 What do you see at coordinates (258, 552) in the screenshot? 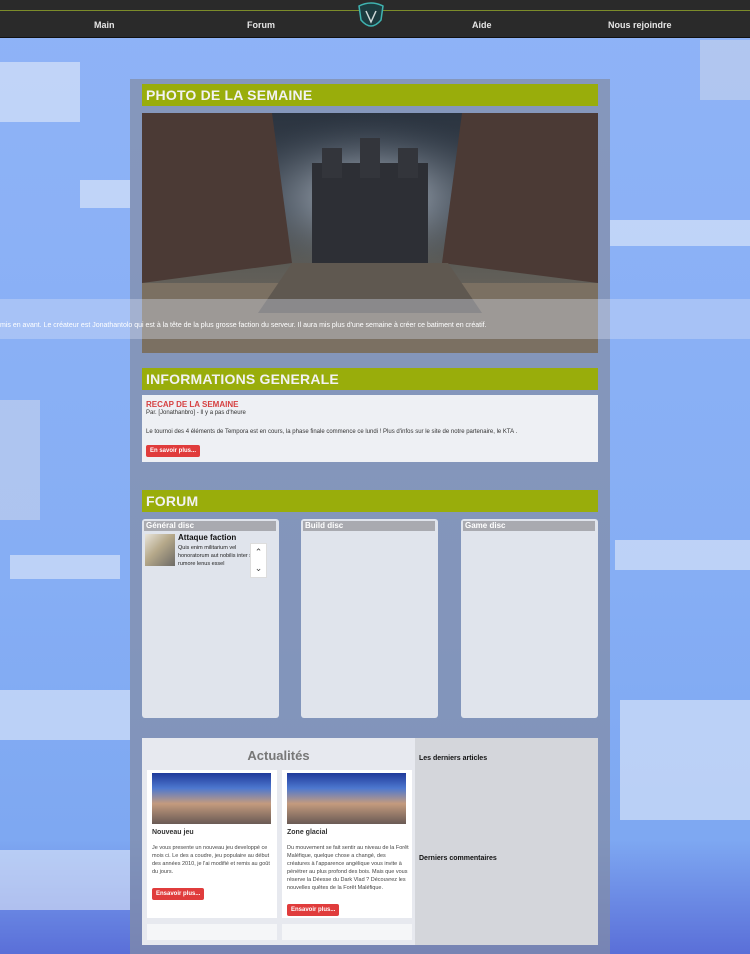
I see `scroll-up-icon: ⌃` at bounding box center [258, 552].